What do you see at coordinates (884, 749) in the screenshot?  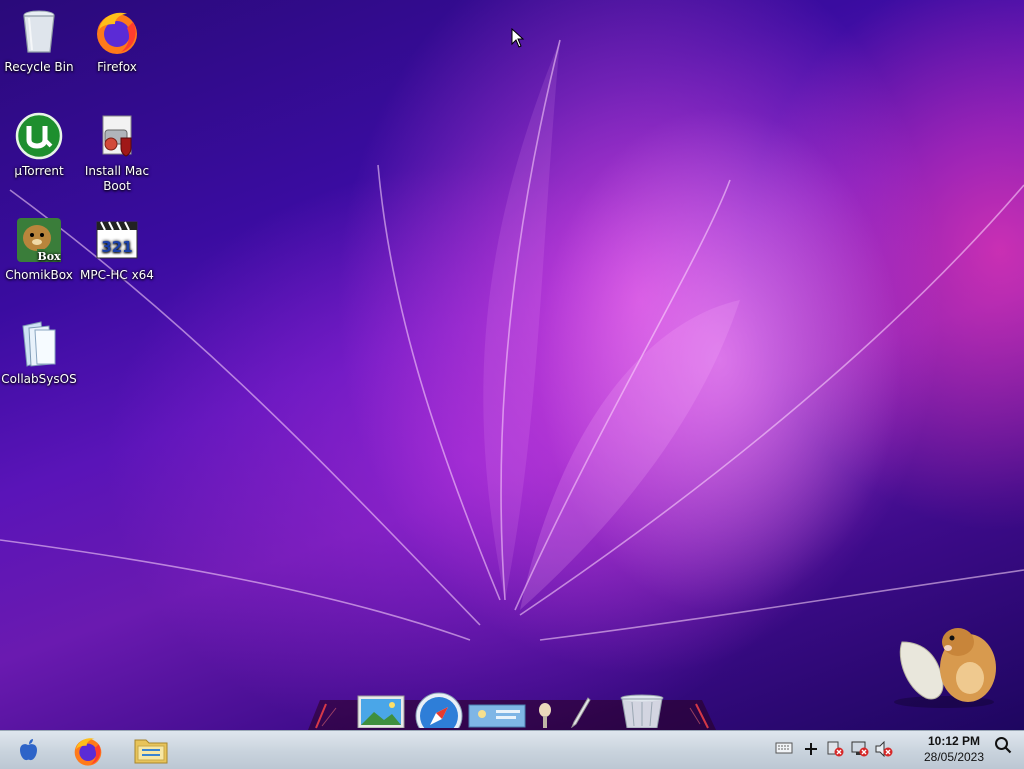 I see `volume-muted-icon` at bounding box center [884, 749].